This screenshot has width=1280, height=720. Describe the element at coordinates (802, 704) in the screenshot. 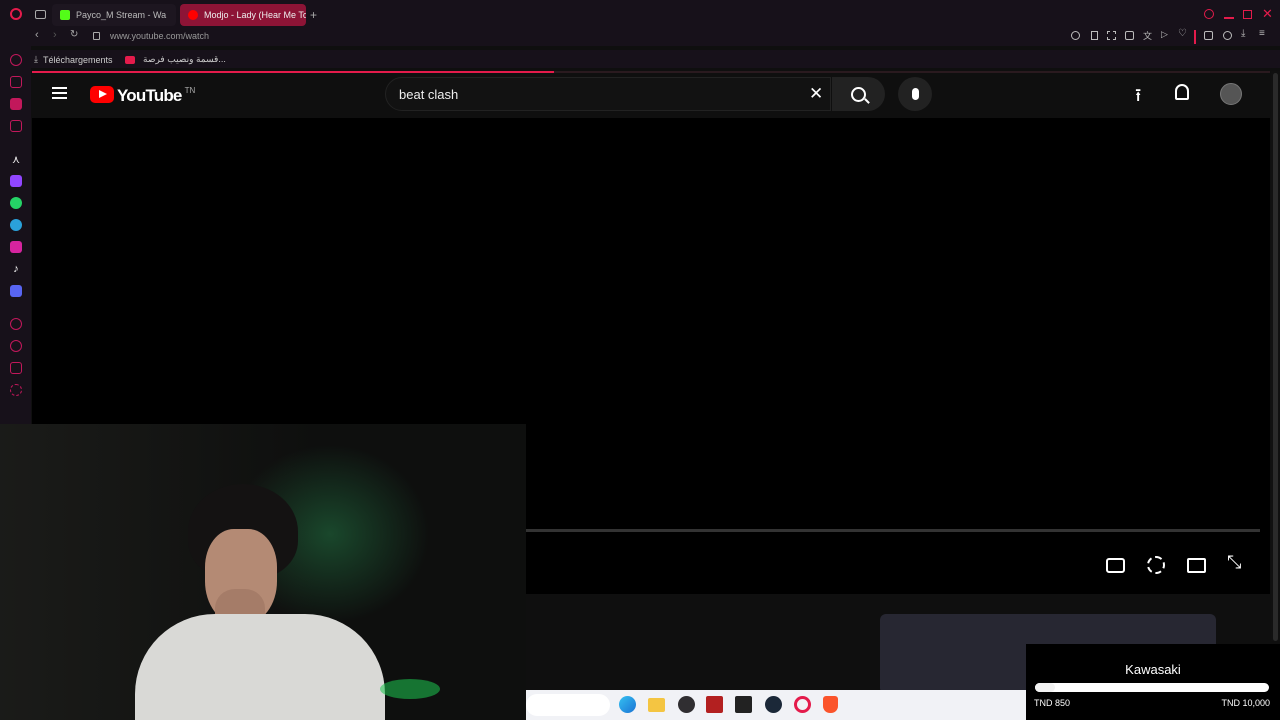

I see `opera-taskbar-icon` at that location.